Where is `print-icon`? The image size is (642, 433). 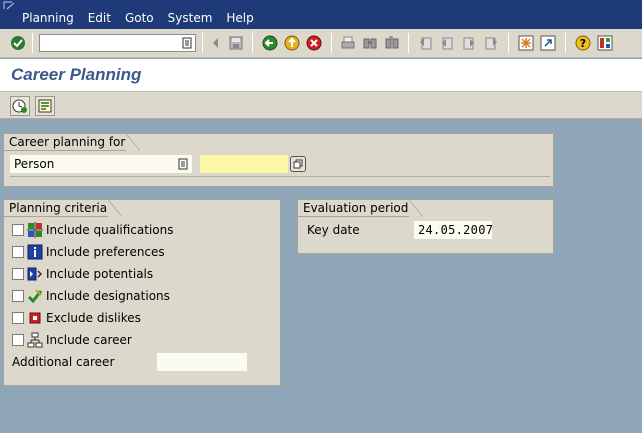
print-icon is located at coordinates (348, 43).